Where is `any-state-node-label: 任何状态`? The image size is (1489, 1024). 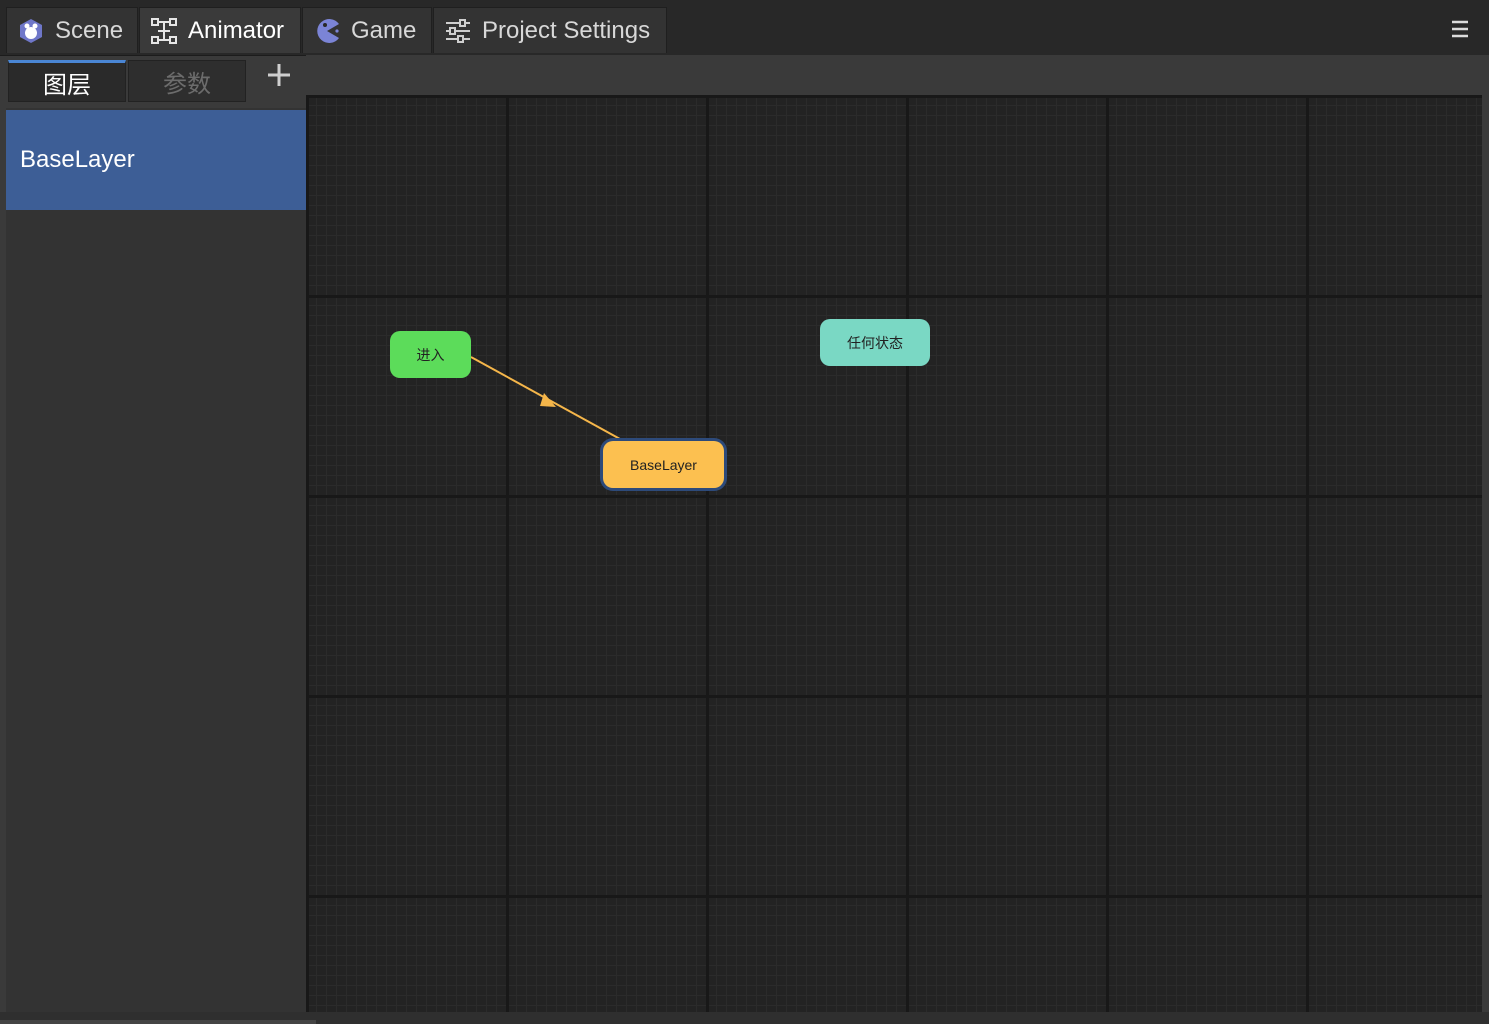
any-state-node-label: 任何状态 is located at coordinates (875, 342).